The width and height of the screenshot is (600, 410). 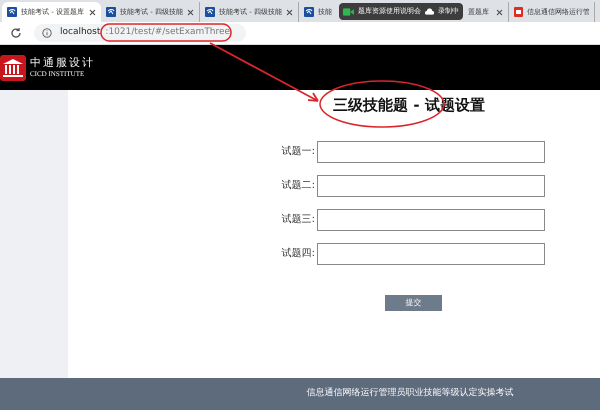 I want to click on field-label: 试题三:, so click(x=297, y=219).